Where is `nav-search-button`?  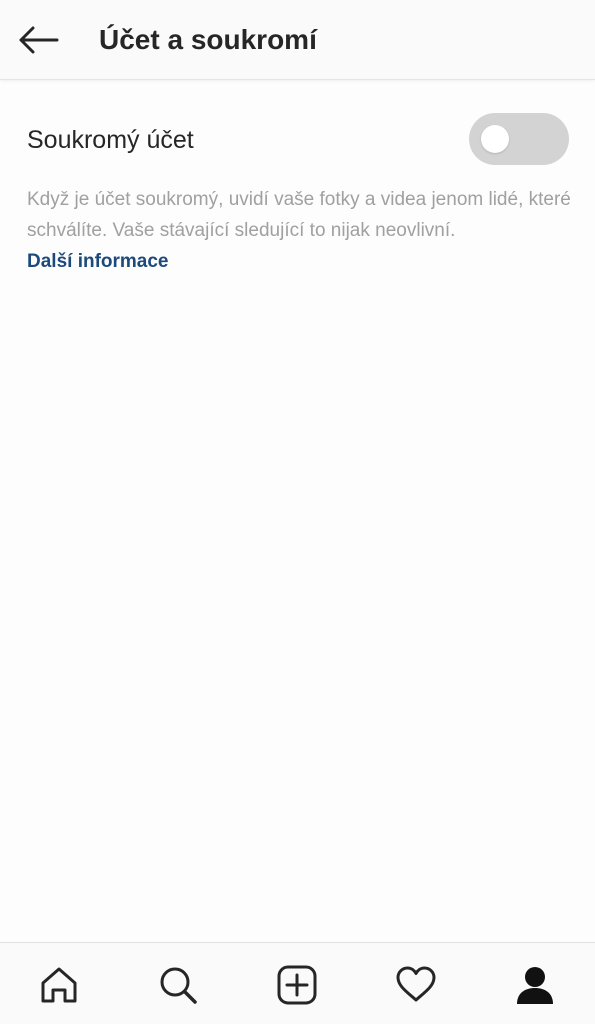
nav-search-button is located at coordinates (178, 985).